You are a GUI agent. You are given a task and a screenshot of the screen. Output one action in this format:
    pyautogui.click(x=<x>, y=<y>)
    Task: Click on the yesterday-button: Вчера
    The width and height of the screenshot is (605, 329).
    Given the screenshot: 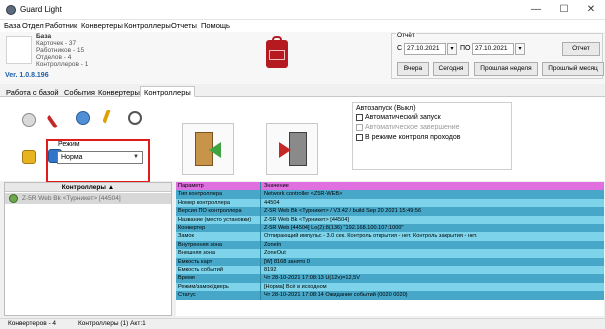 What is the action you would take?
    pyautogui.click(x=413, y=69)
    